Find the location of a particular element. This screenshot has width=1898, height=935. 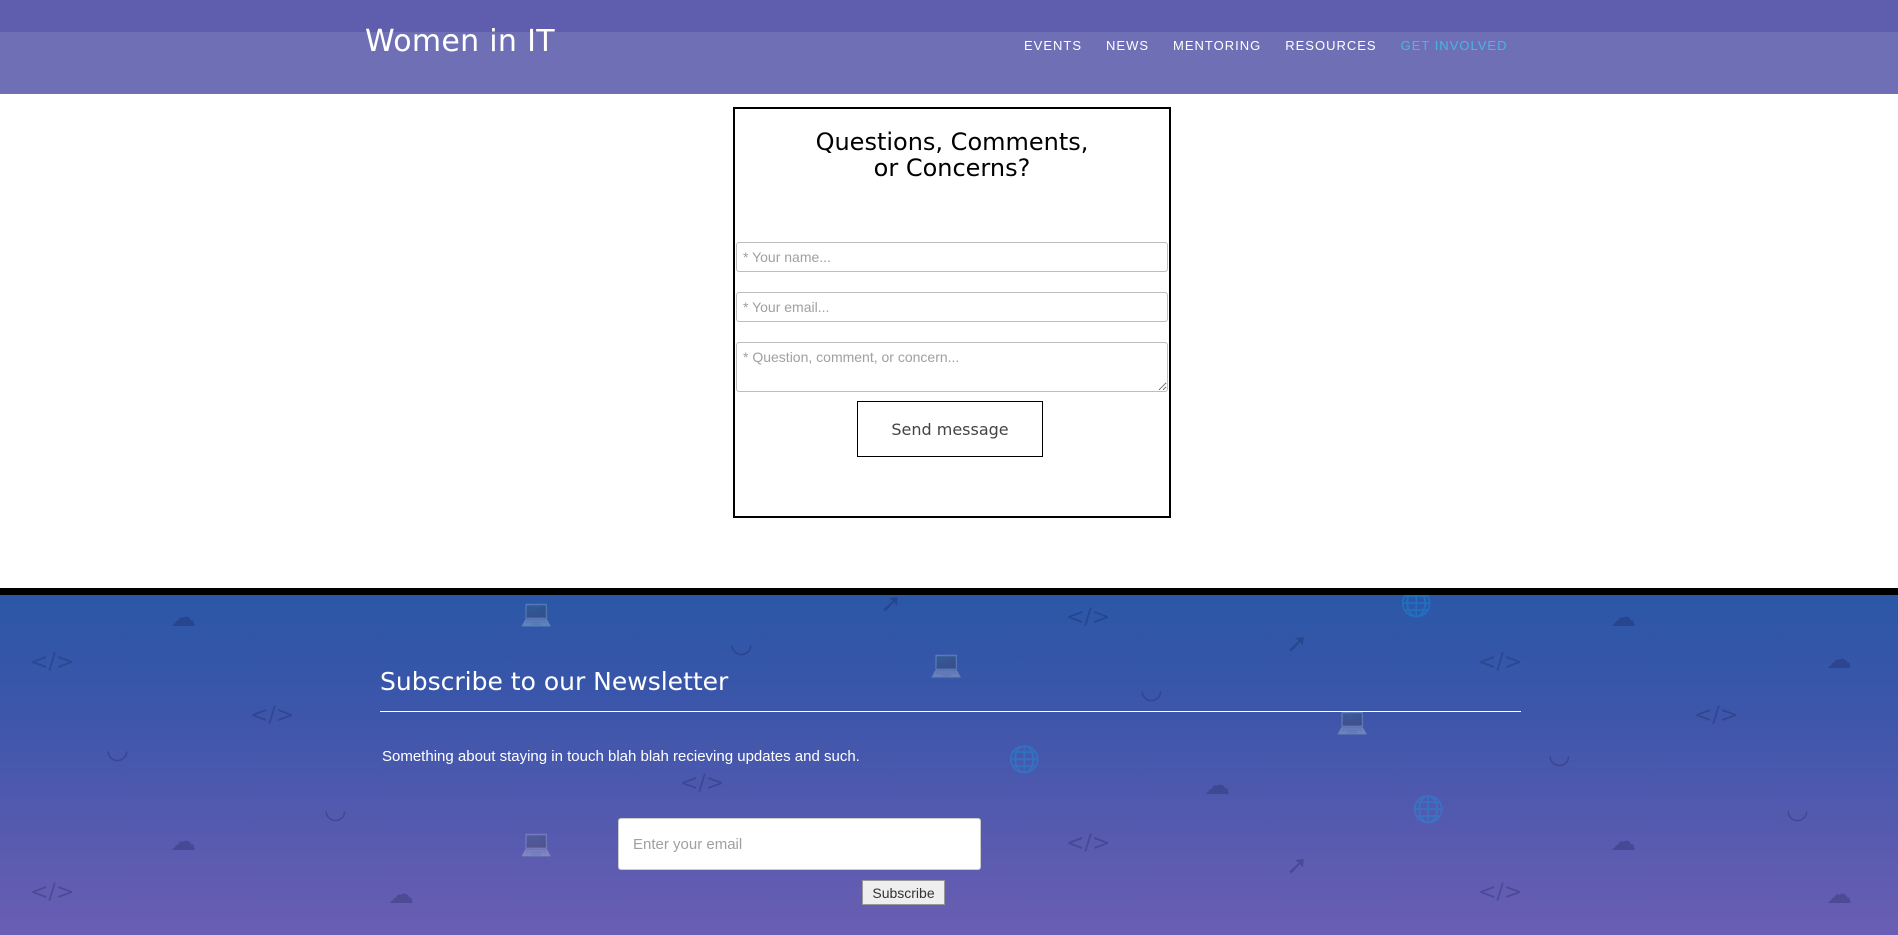

send-message-button: Send message is located at coordinates (950, 429).